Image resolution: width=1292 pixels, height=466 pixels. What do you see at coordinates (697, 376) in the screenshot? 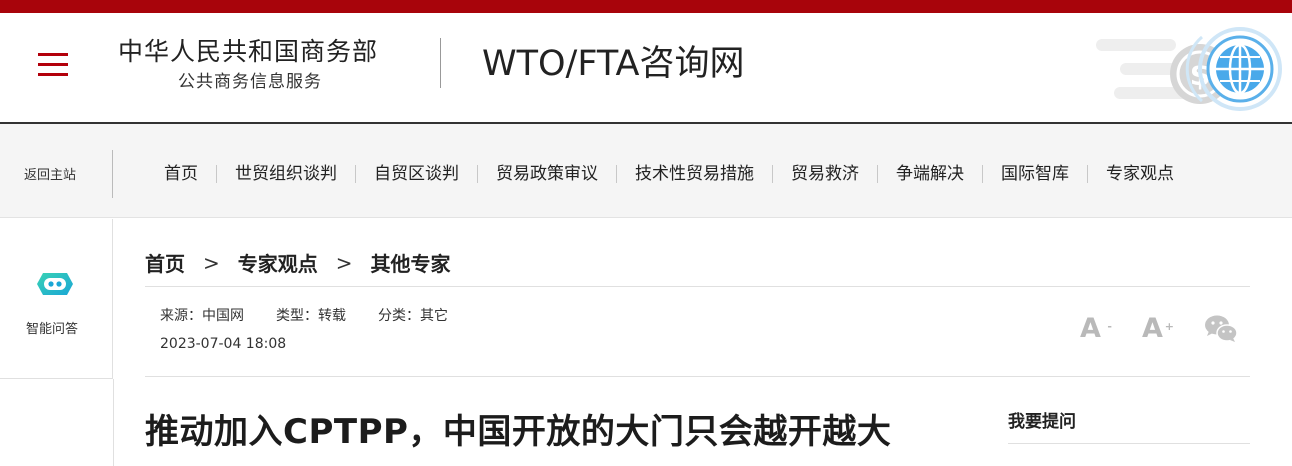
I see `meta-rule` at bounding box center [697, 376].